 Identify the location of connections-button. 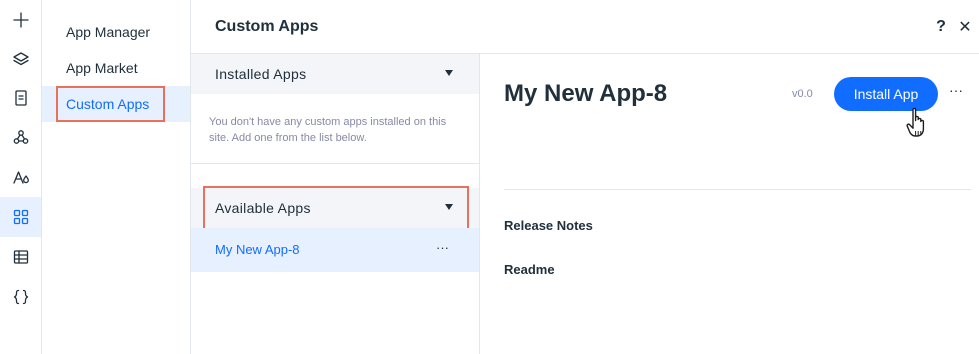
(20, 137).